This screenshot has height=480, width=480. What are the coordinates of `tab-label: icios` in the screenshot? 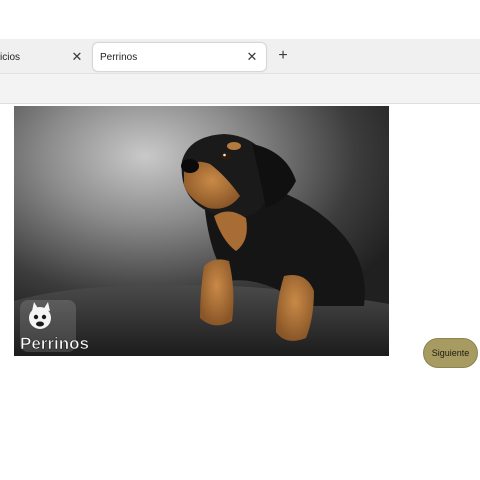 It's located at (10, 57).